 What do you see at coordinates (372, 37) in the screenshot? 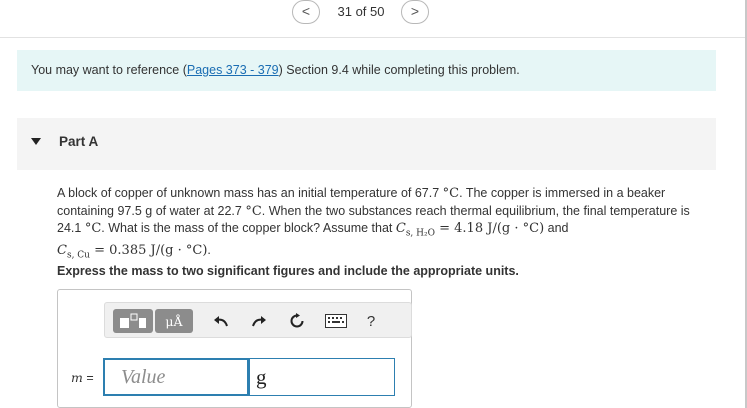
I see `header-divider` at bounding box center [372, 37].